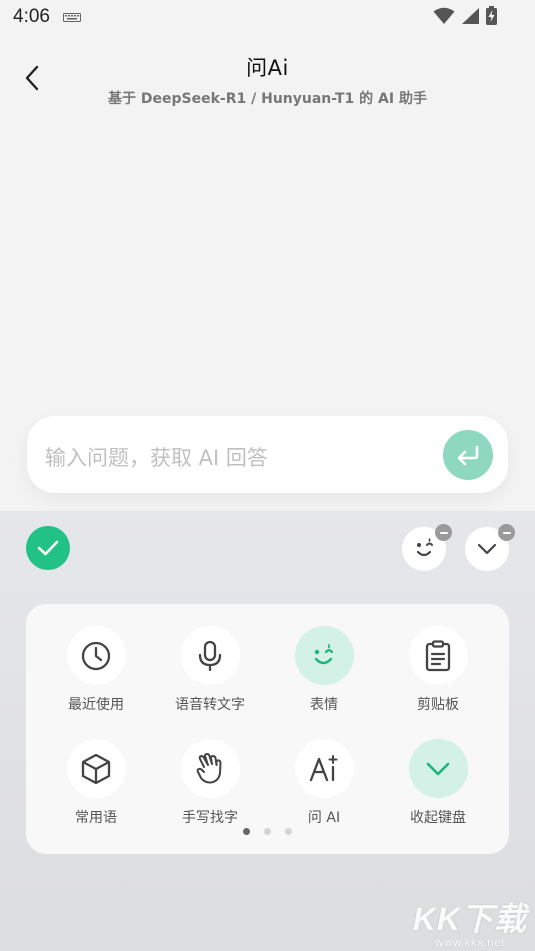 Image resolution: width=535 pixels, height=951 pixels. What do you see at coordinates (210, 705) in the screenshot?
I see `tool-label: 语音转文字` at bounding box center [210, 705].